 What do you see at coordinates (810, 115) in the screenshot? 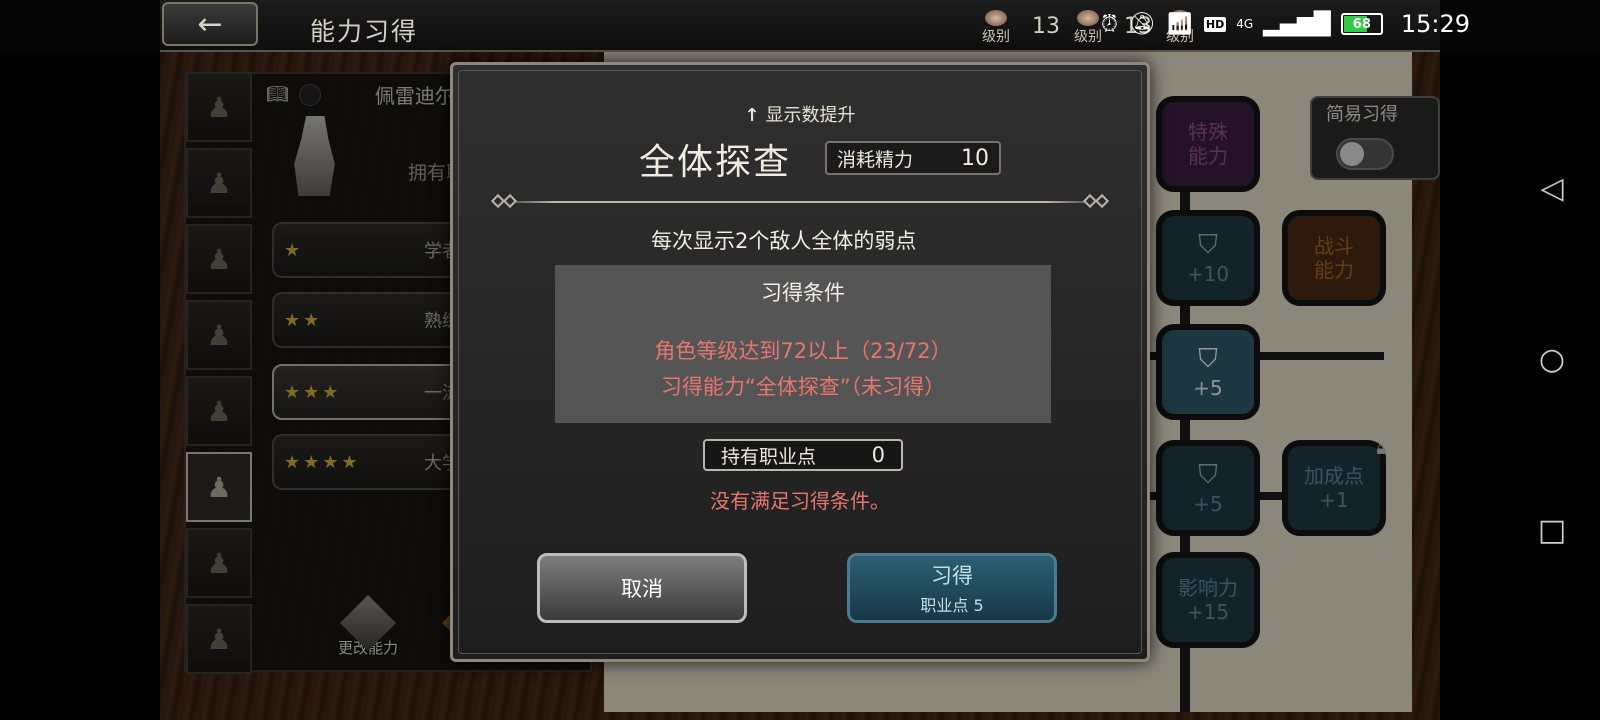
I see `hint-text: 显示数提升` at bounding box center [810, 115].